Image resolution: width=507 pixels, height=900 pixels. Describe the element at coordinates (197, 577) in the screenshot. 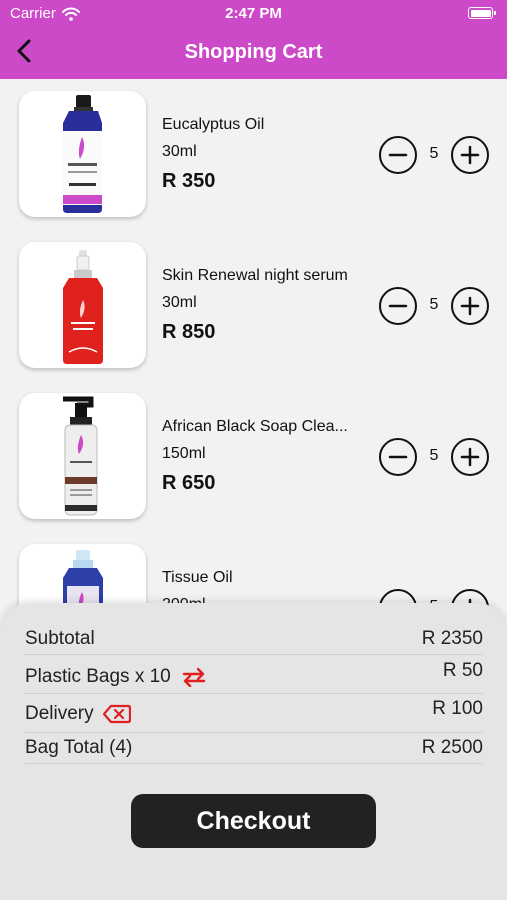

I see `product-name: Tissue Oil` at that location.